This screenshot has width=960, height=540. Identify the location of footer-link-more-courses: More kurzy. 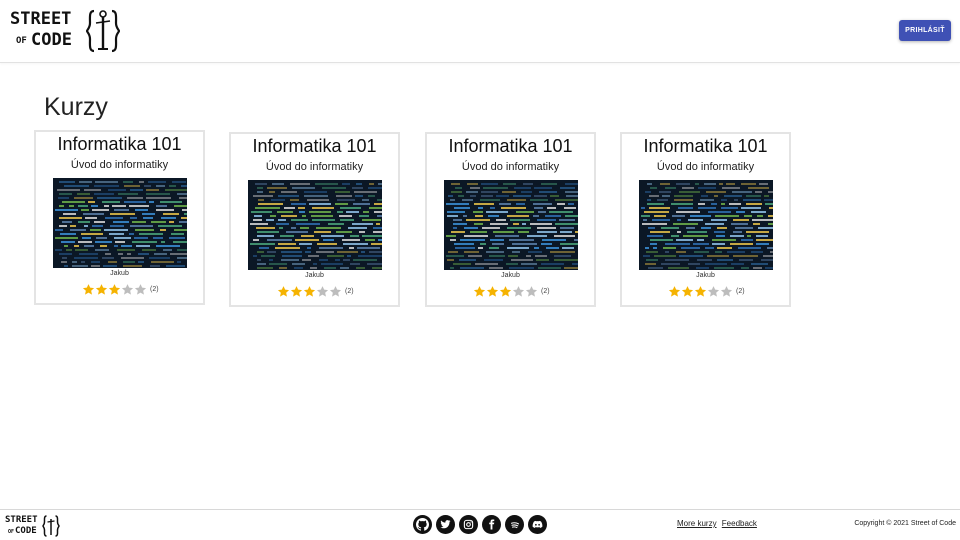
(697, 523).